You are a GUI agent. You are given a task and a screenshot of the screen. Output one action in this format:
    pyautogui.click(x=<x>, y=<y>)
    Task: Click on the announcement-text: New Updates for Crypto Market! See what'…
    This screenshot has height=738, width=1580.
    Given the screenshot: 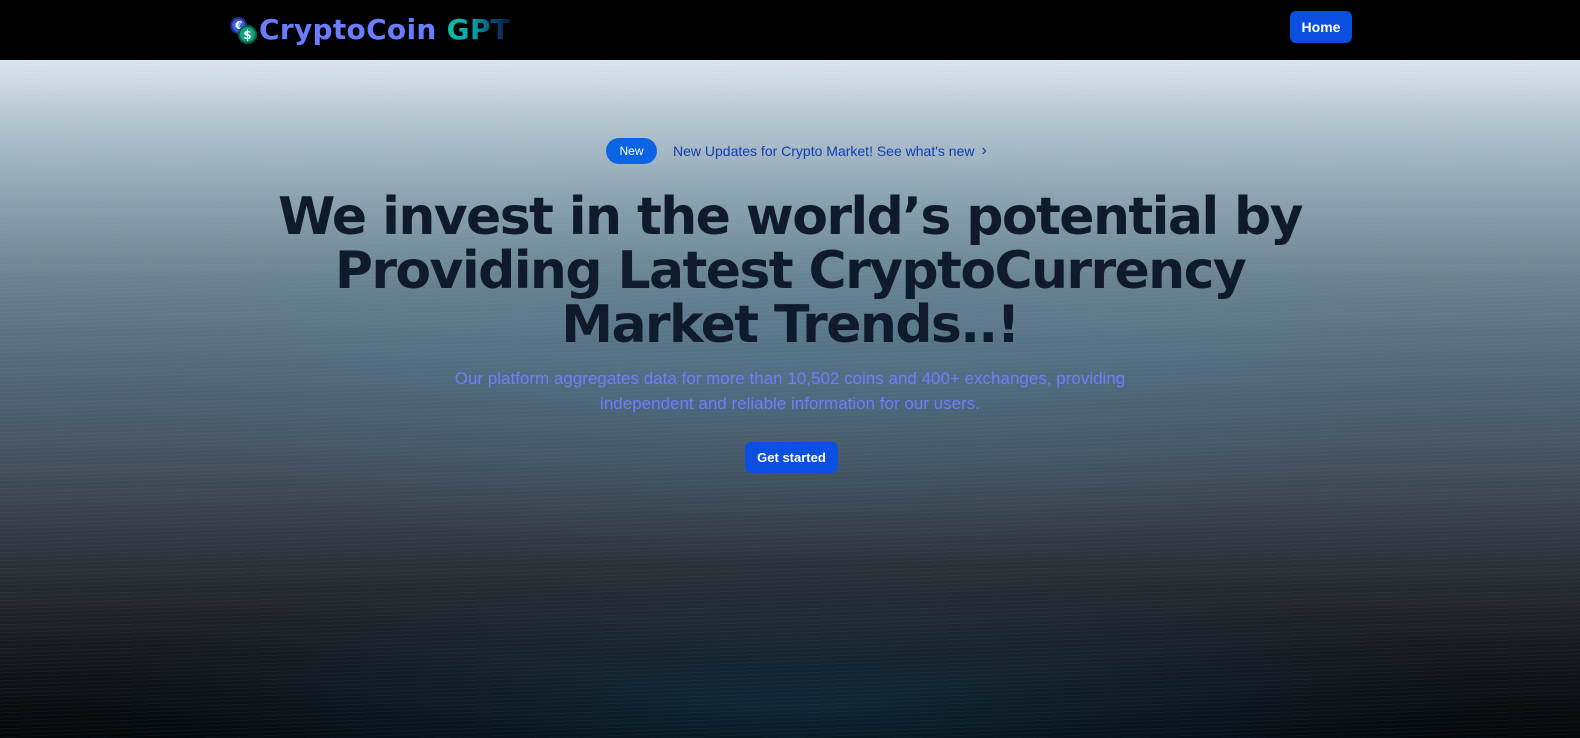 What is the action you would take?
    pyautogui.click(x=824, y=151)
    